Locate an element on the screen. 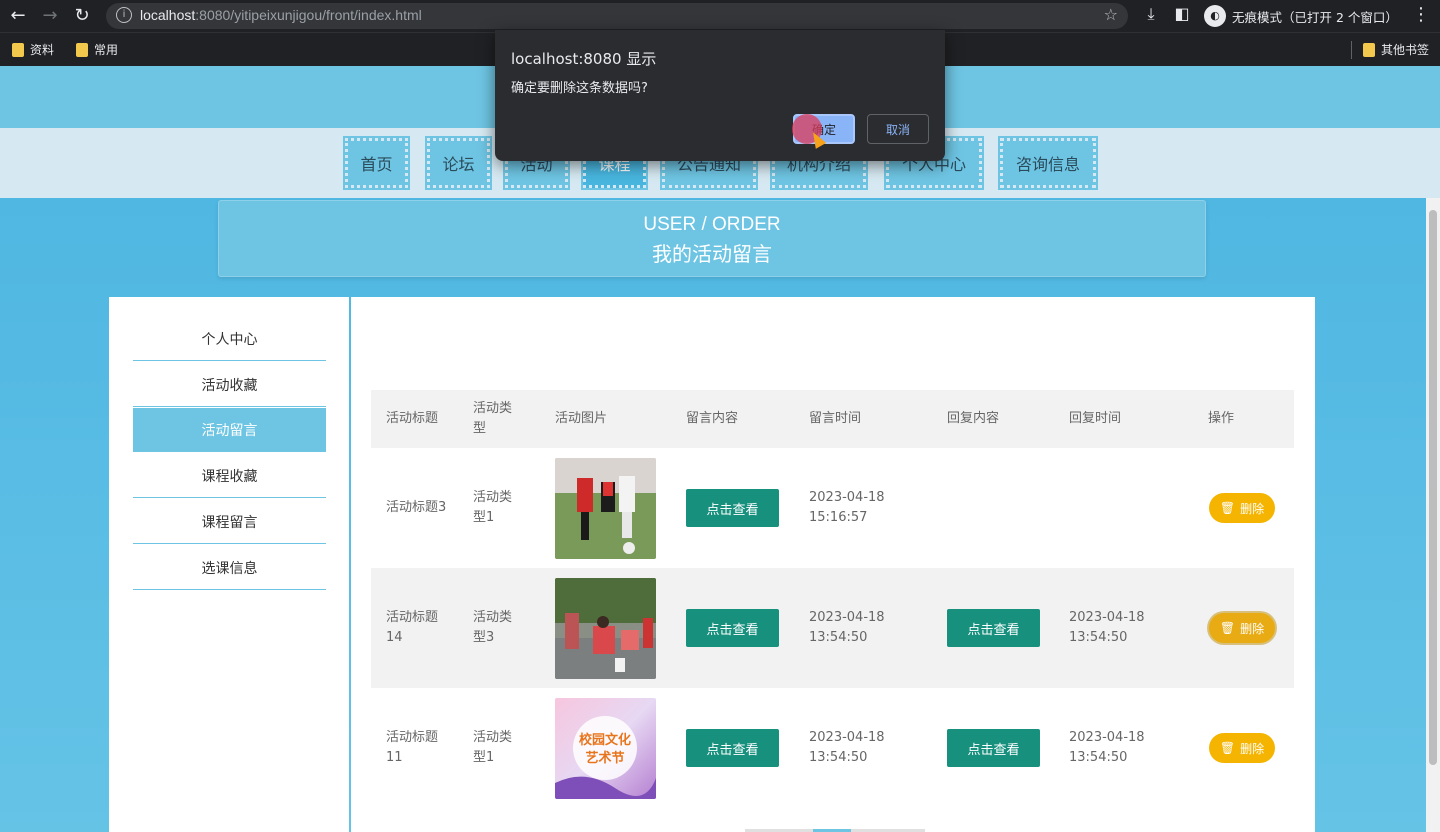  cell-title: 活动标题14 is located at coordinates (412, 627).